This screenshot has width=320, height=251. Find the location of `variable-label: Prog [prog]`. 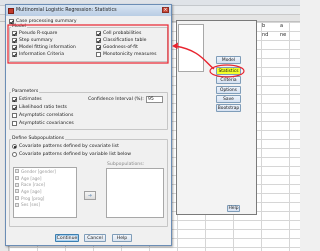

variable-label: Prog [prog] is located at coordinates (33, 198).